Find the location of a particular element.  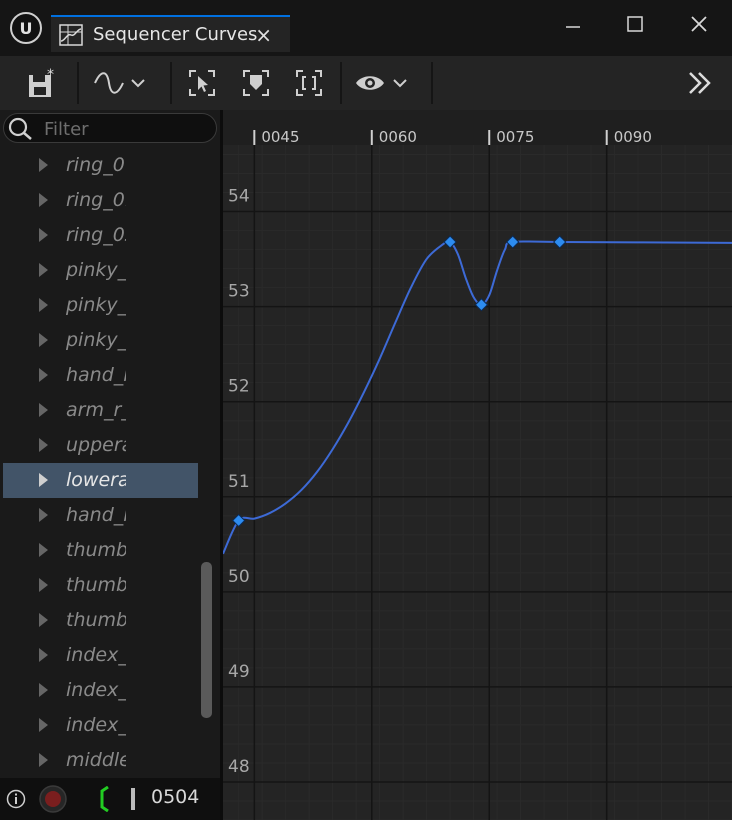

tree-item: uppera is located at coordinates (100, 445).